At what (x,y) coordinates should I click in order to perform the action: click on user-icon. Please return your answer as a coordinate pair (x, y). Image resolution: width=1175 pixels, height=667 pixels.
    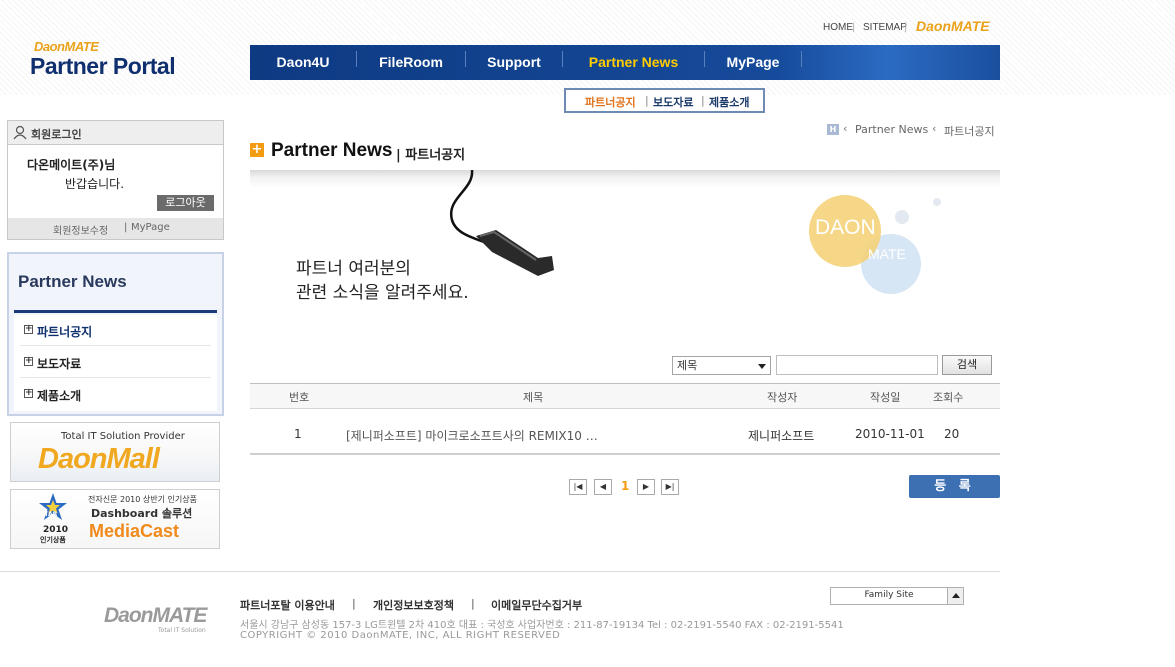
    Looking at the image, I should click on (20, 132).